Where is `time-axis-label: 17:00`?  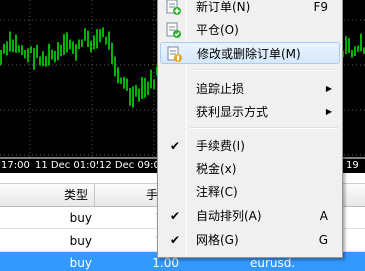
time-axis-label: 17:00 is located at coordinates (15, 166).